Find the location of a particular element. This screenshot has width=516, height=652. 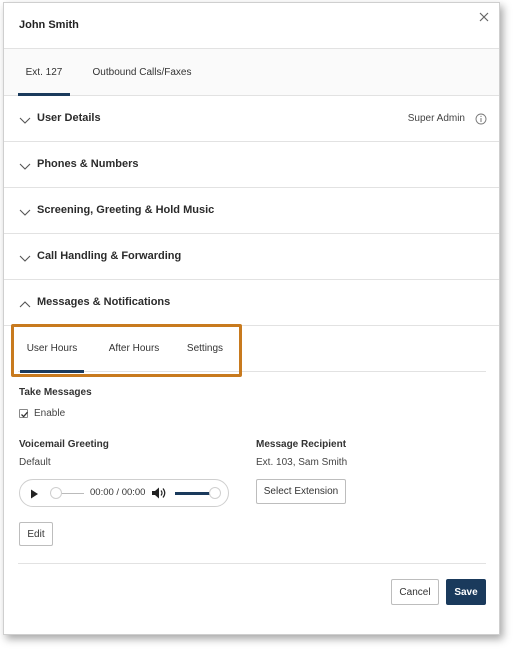

tab-ext-127: Ext. 127 is located at coordinates (44, 72).